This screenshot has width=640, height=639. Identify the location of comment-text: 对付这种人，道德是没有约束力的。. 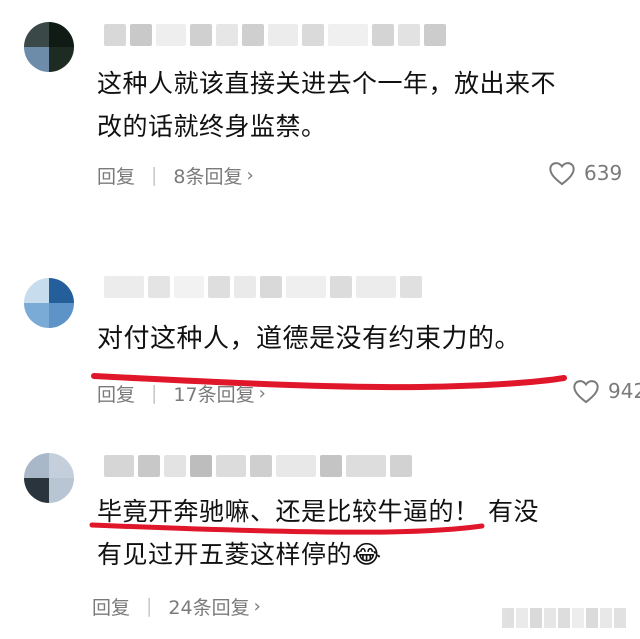
(358, 339).